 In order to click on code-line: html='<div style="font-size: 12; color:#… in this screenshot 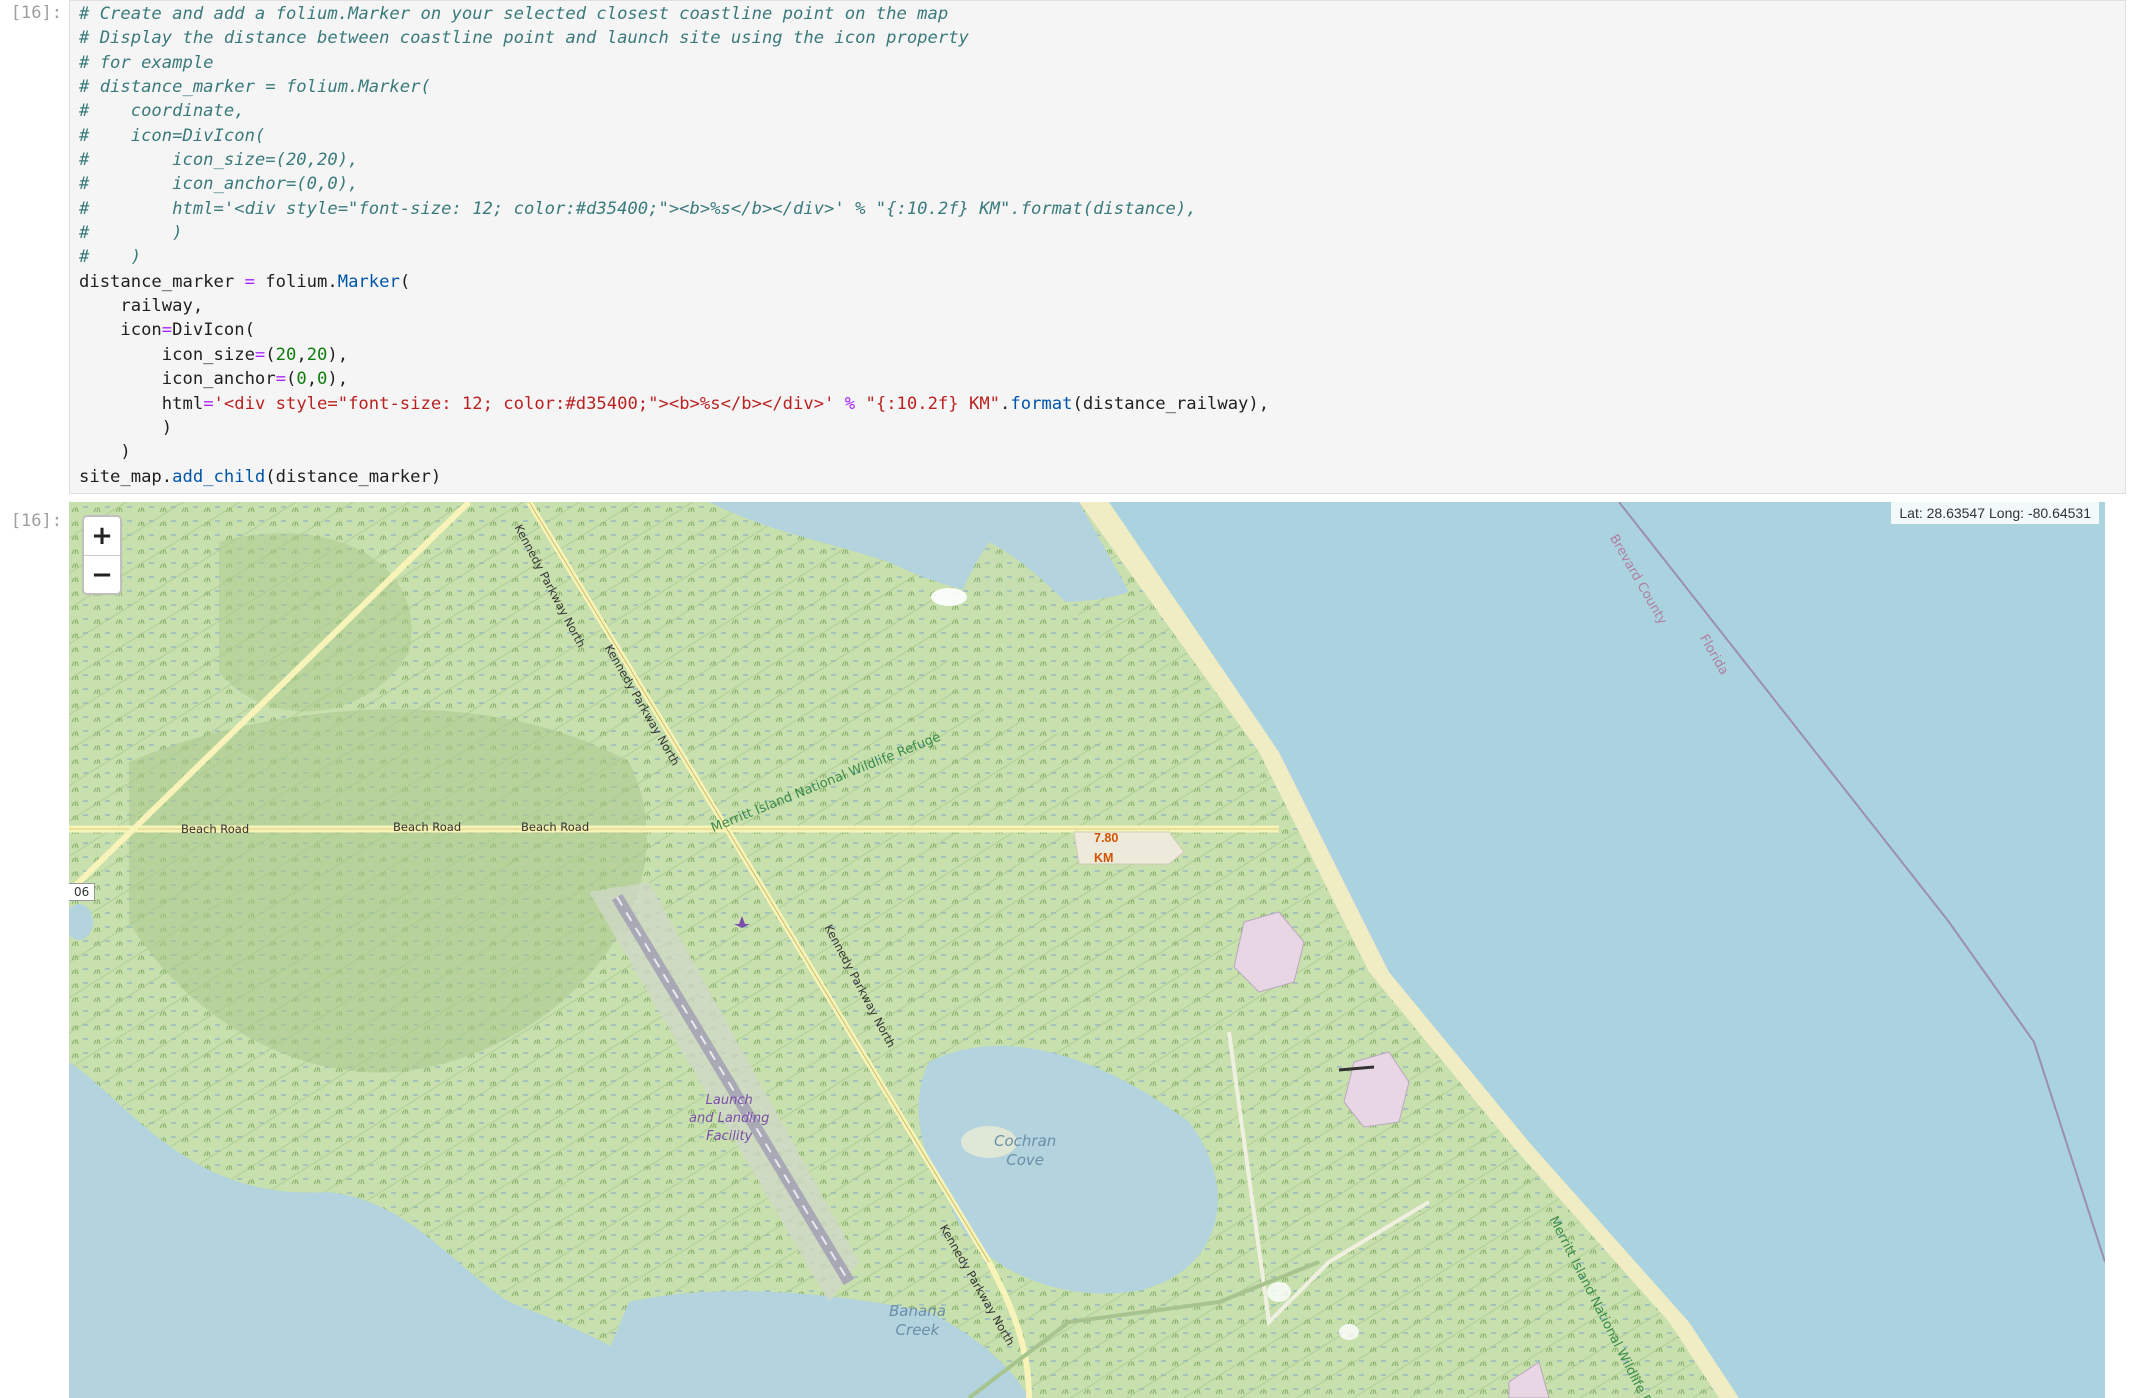, I will do `click(674, 403)`.